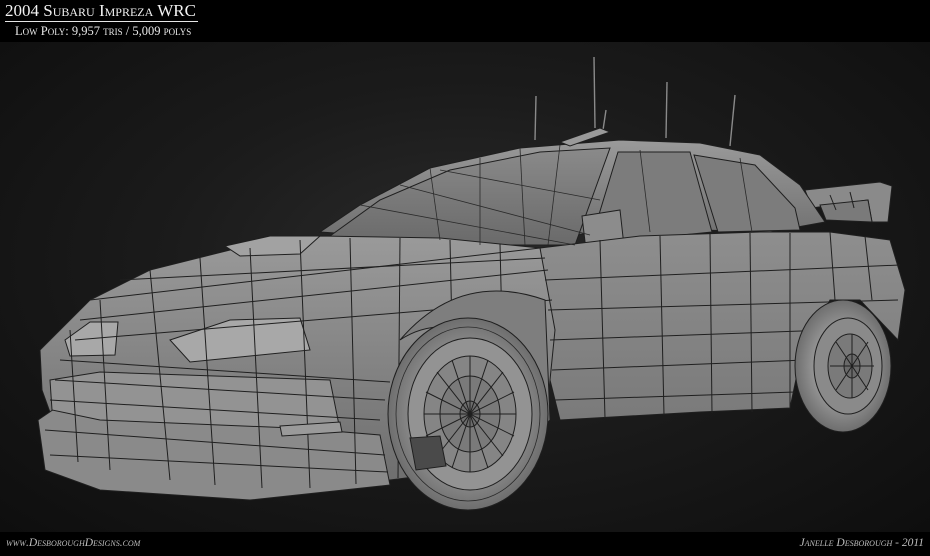 The width and height of the screenshot is (930, 556). Describe the element at coordinates (103, 31) in the screenshot. I see `poly-count-subtitle: Low Poly: 9,957 tris / 5,009 polys` at that location.